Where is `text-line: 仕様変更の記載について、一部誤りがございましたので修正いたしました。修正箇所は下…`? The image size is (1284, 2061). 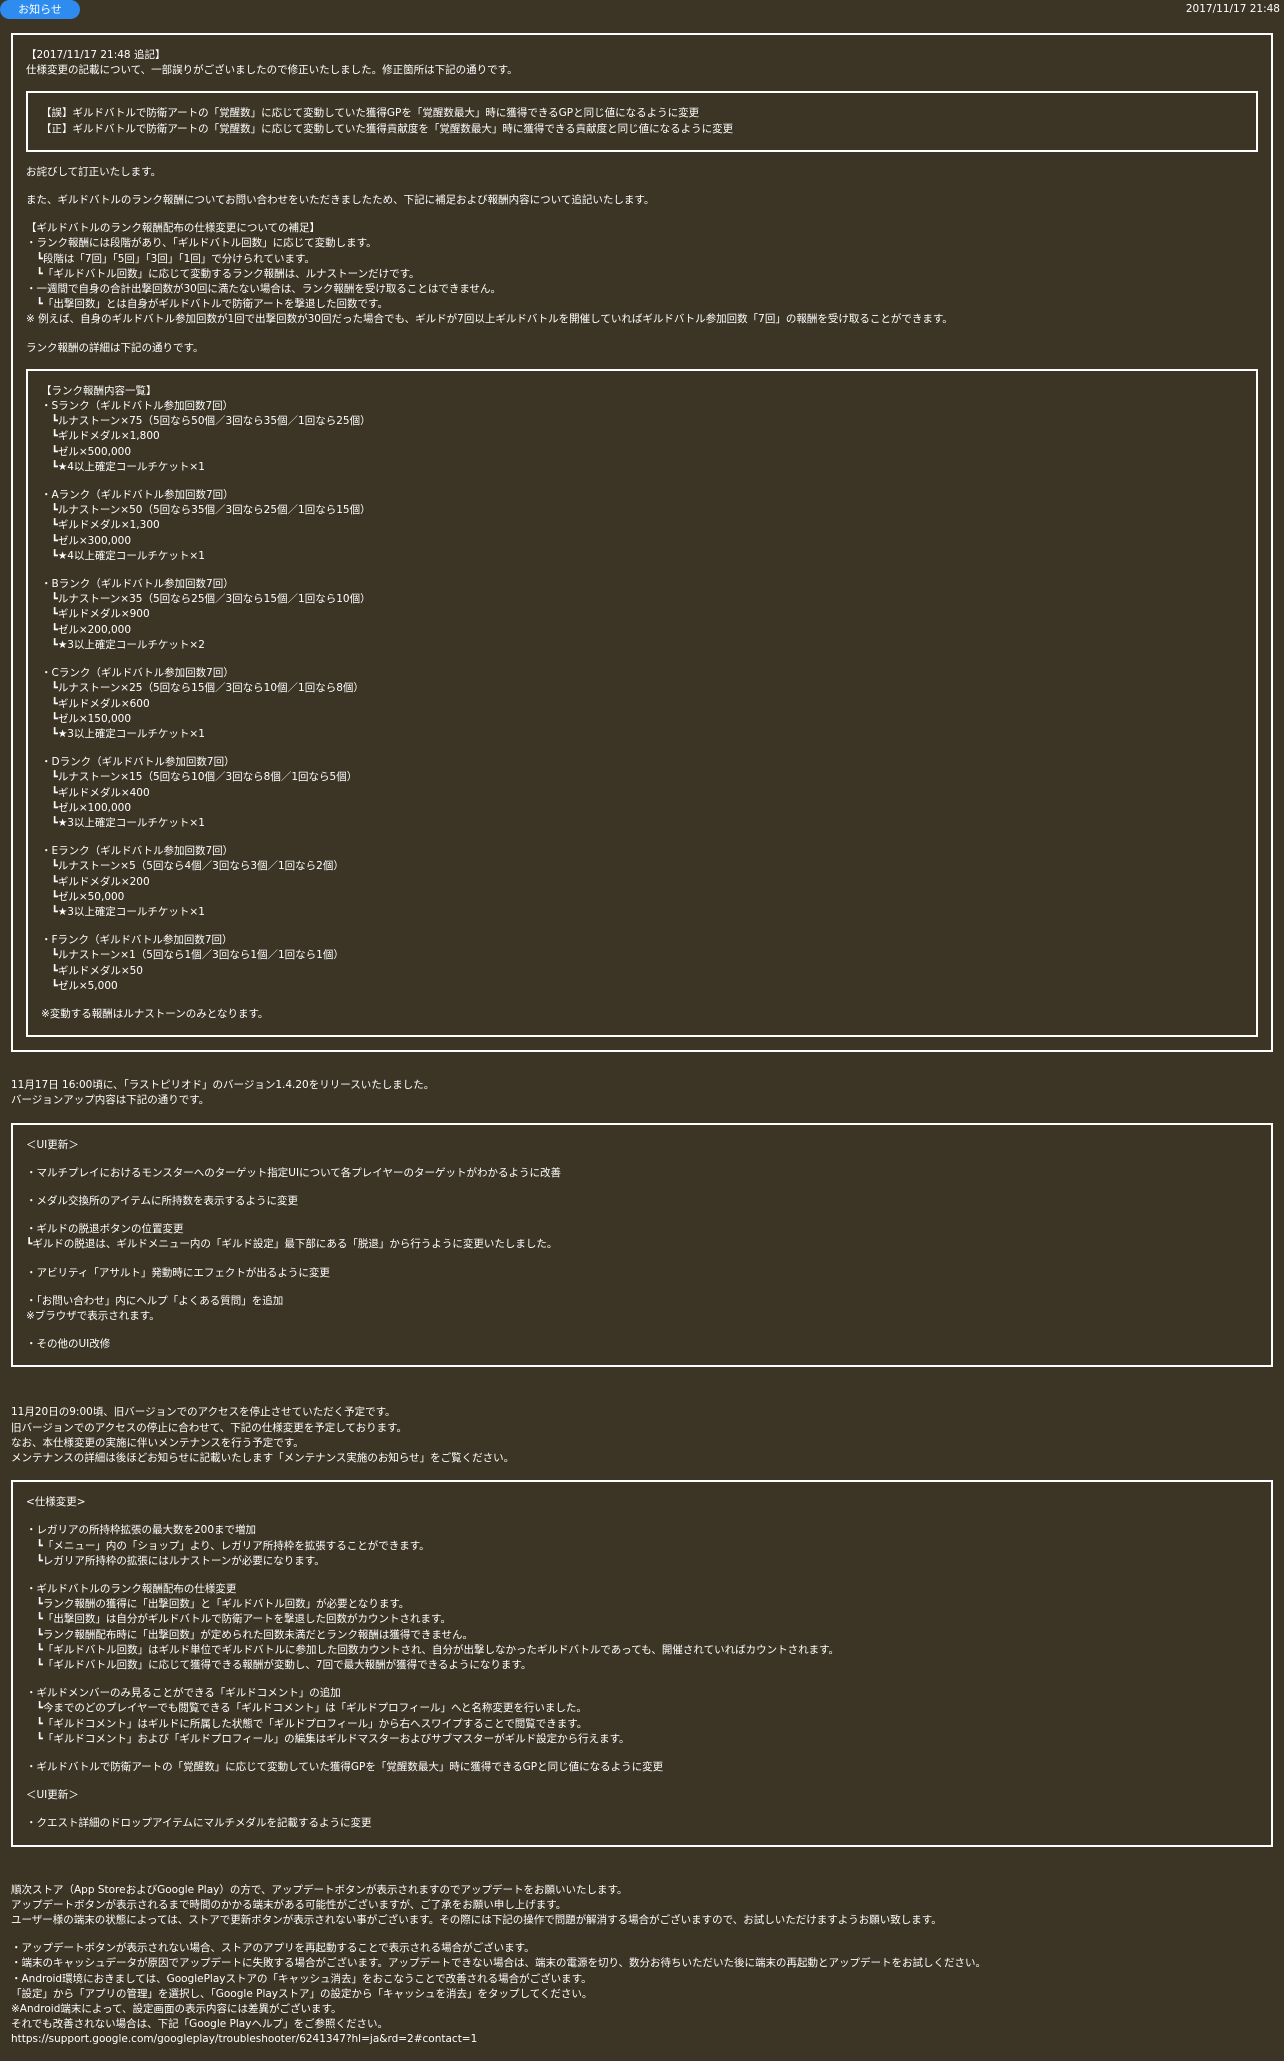
text-line: 仕様変更の記載について、一部誤りがございましたので修正いたしました。修正箇所は下… is located at coordinates (272, 70).